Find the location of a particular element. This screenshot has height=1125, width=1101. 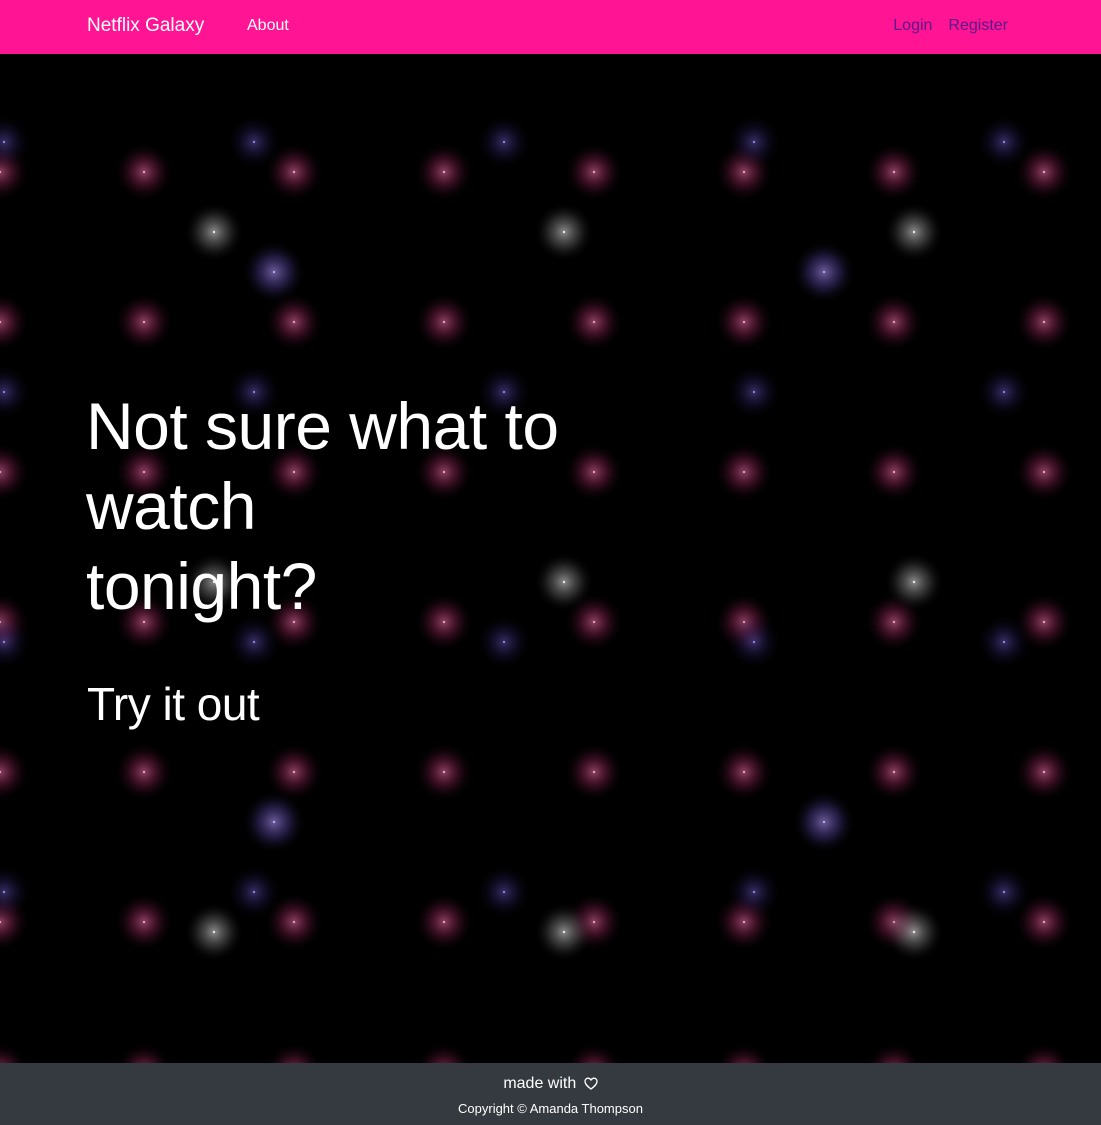

footer: made with Copyright © Amanda Thompson is located at coordinates (550, 1094).